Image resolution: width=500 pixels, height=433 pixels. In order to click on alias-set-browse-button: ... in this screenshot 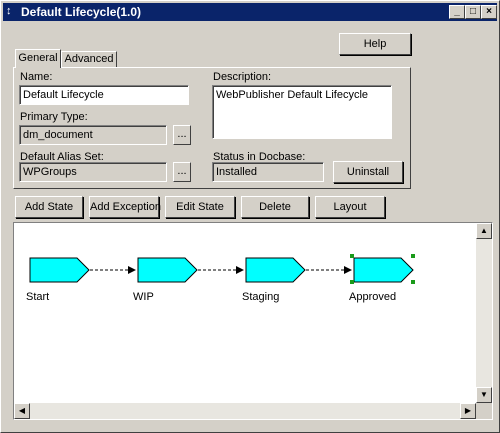, I will do `click(182, 172)`.